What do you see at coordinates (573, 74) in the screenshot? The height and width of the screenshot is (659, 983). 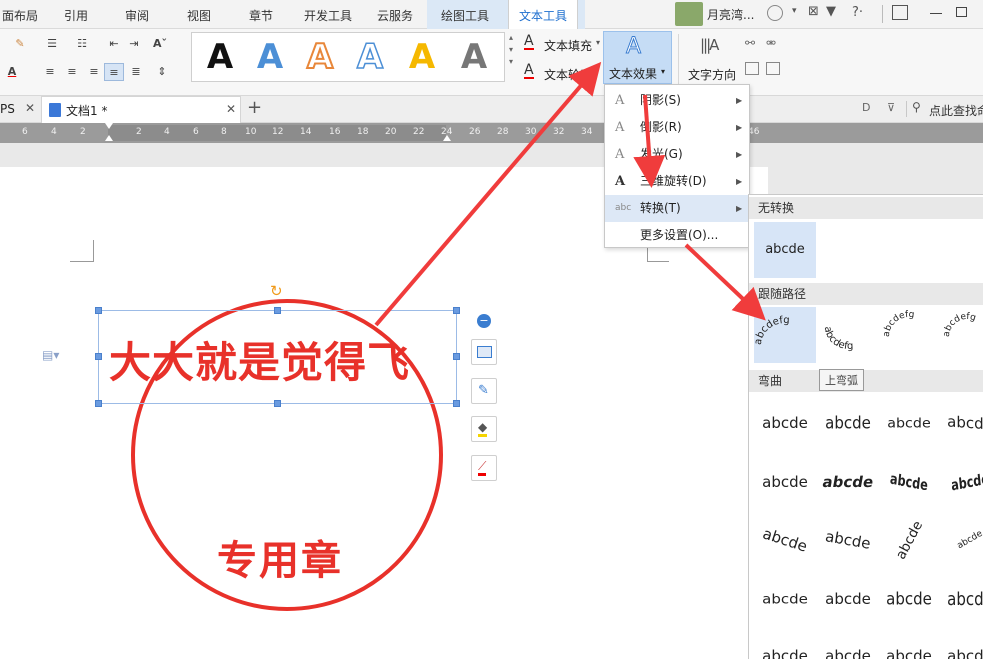 I see `text-outline-button: 文本轮廓` at bounding box center [573, 74].